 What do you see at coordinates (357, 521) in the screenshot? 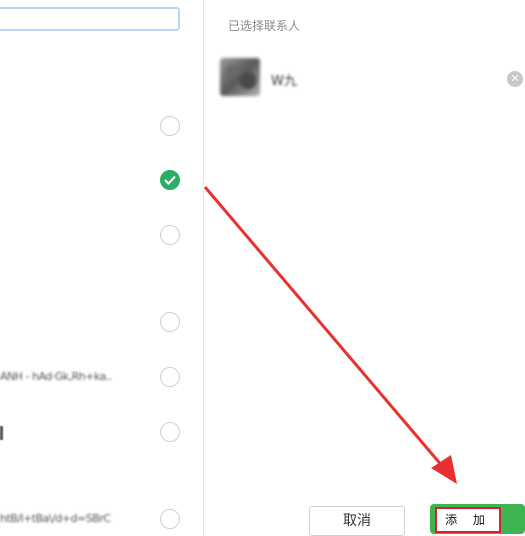
I see `cancel-button: 取消` at bounding box center [357, 521].